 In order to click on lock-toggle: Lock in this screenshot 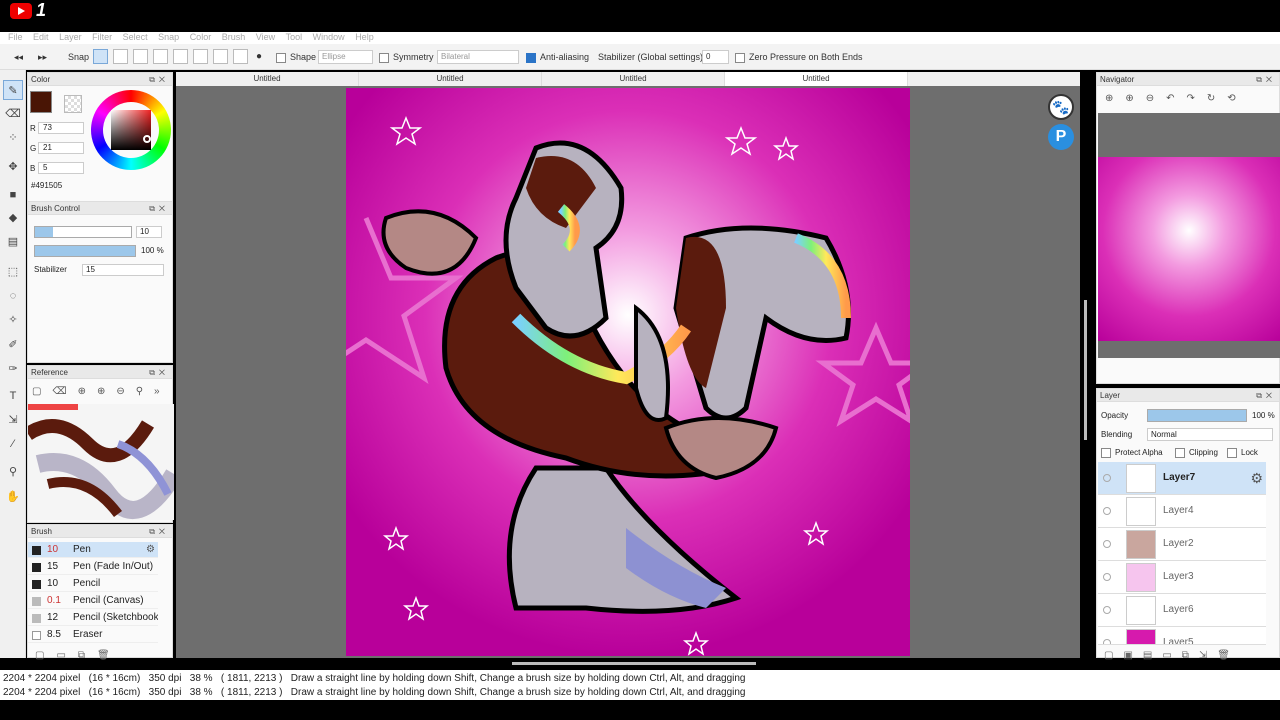, I will do `click(1242, 453)`.